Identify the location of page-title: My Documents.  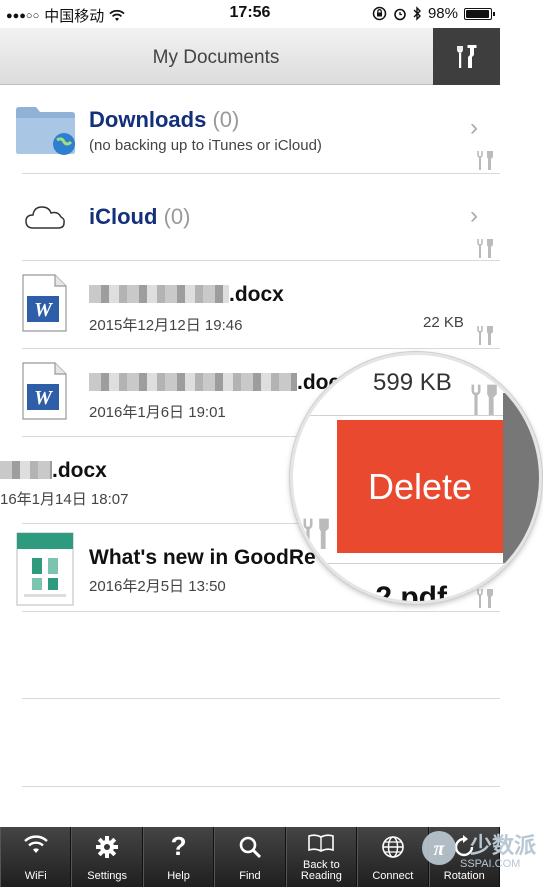
(216, 57).